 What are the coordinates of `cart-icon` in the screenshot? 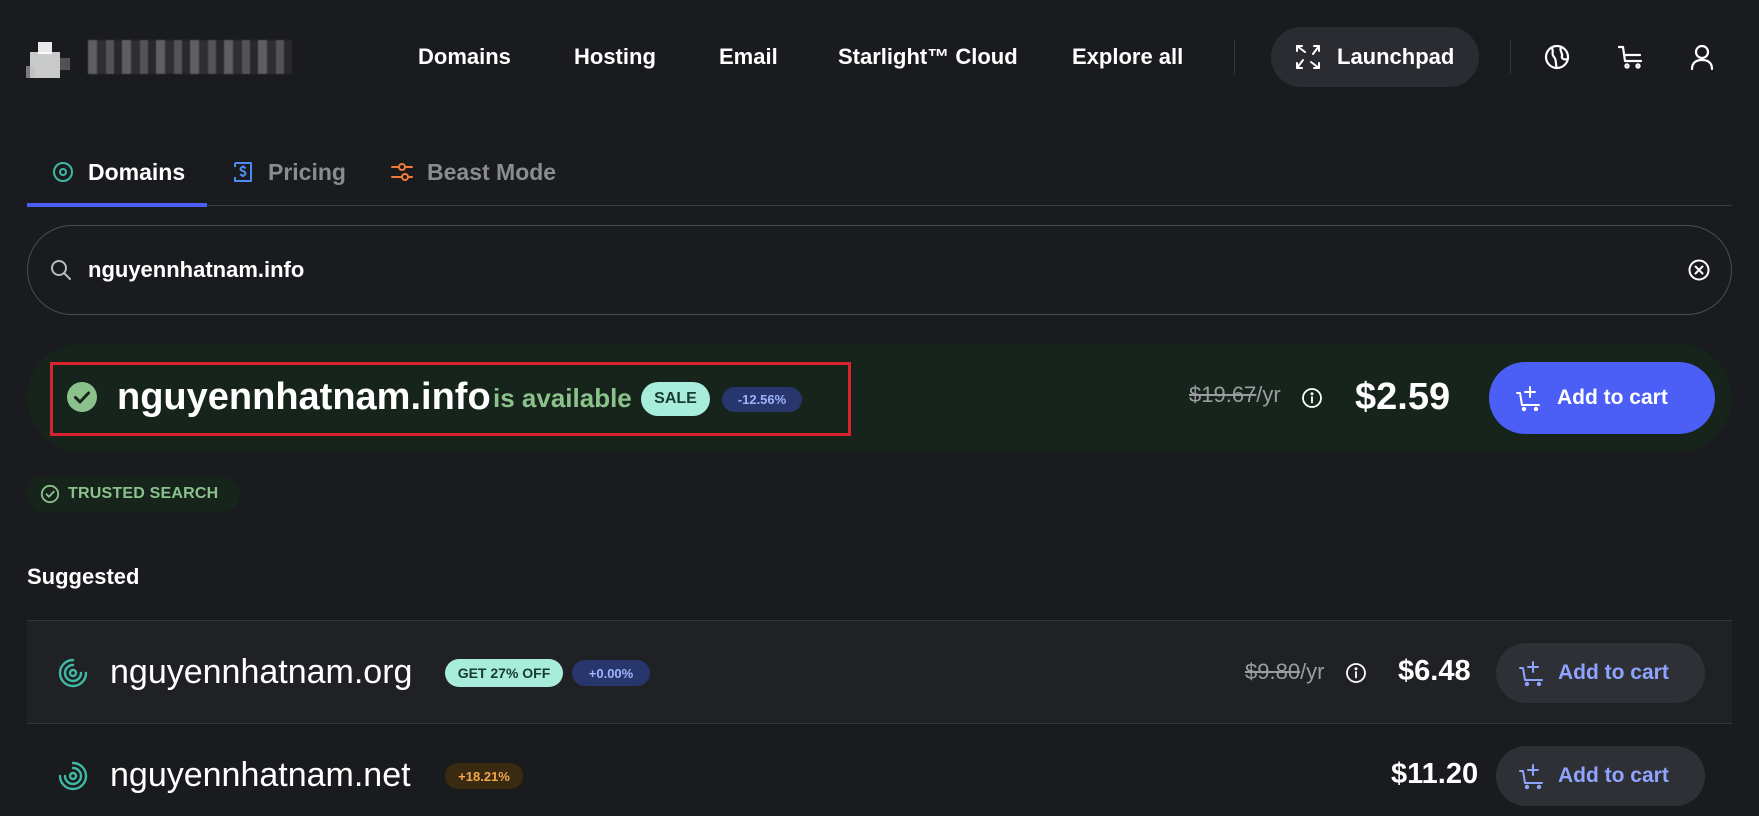 It's located at (1631, 57).